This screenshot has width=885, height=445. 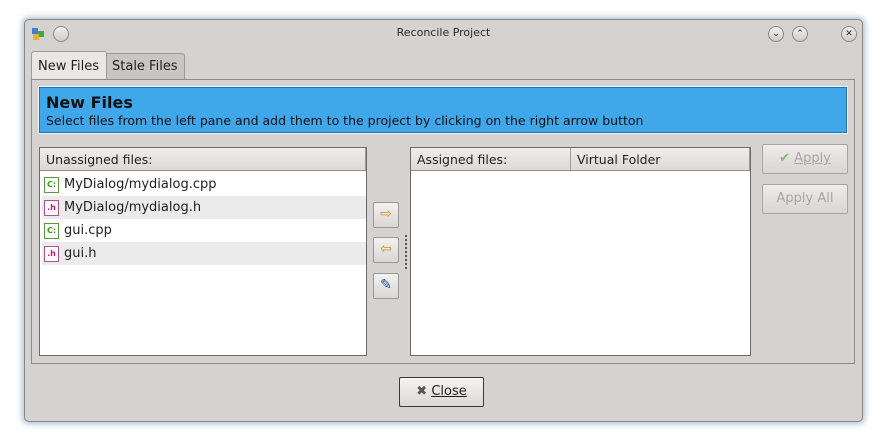 I want to click on file-name: MyDialog/mydialog.h, so click(x=133, y=207).